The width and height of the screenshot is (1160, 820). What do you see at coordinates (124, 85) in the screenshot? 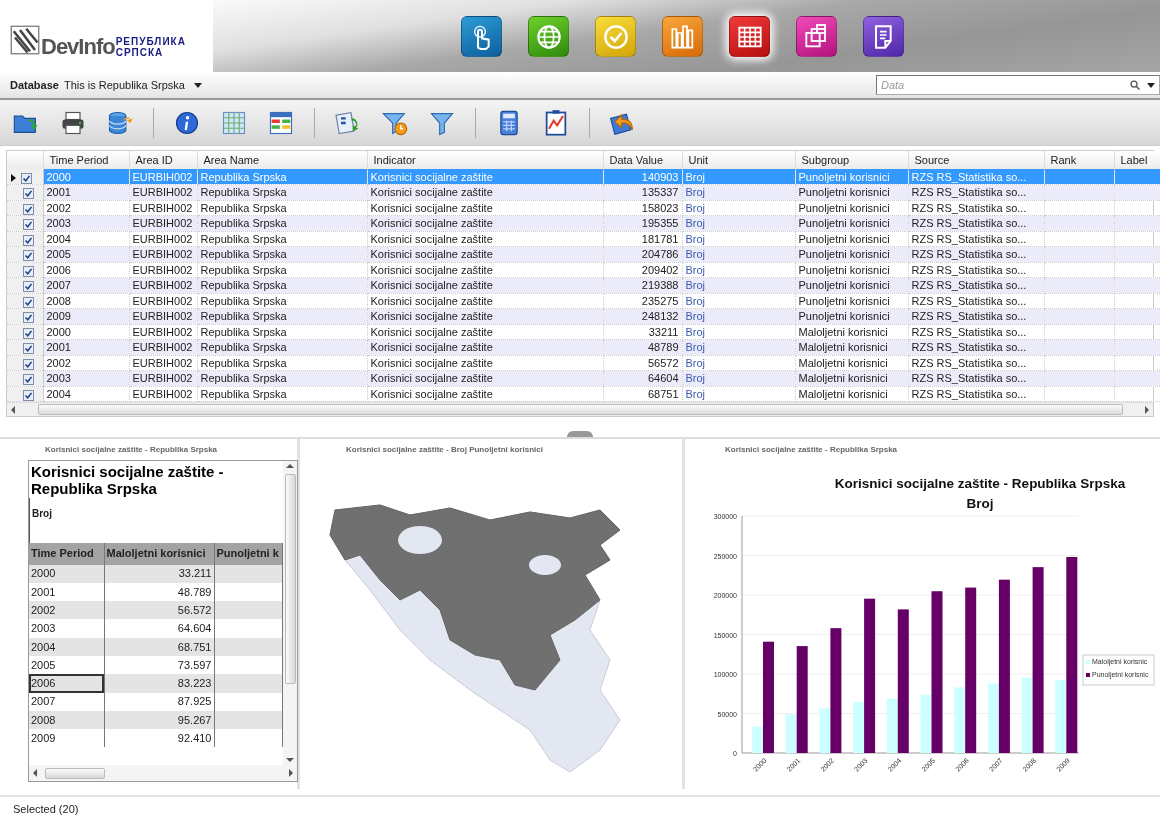
I see `database-value: This is Republika Srpska` at bounding box center [124, 85].